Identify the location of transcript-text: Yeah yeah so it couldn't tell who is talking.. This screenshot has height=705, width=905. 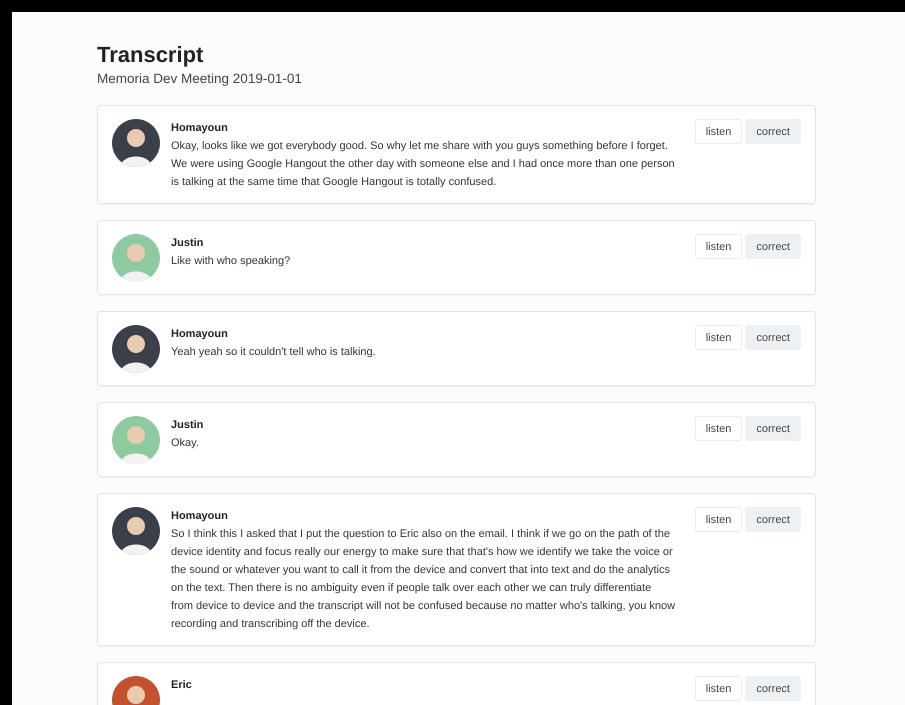
(274, 352).